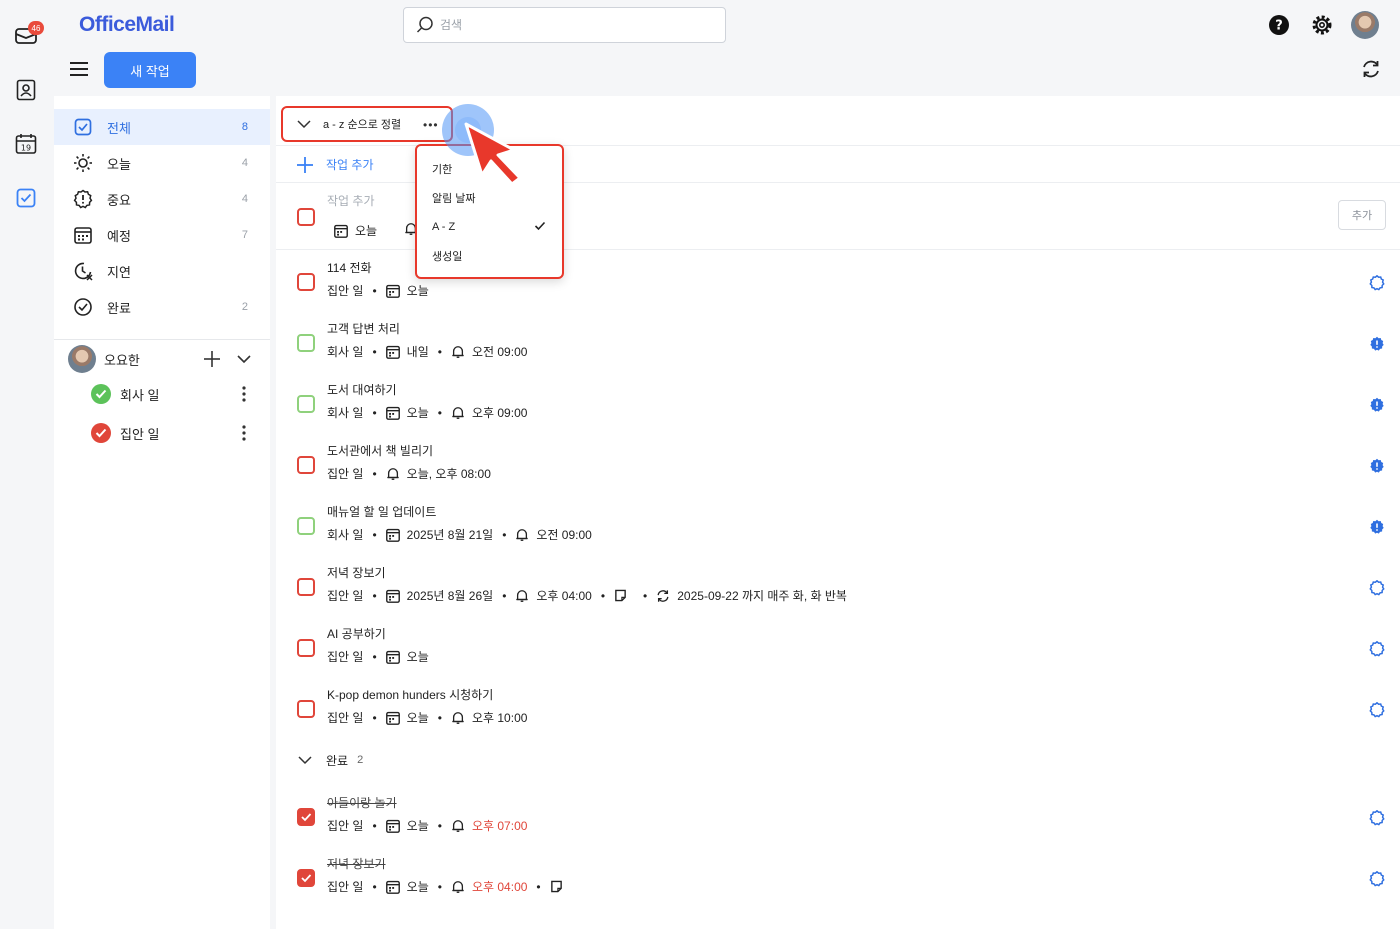  What do you see at coordinates (1372, 70) in the screenshot?
I see `refresh-icon` at bounding box center [1372, 70].